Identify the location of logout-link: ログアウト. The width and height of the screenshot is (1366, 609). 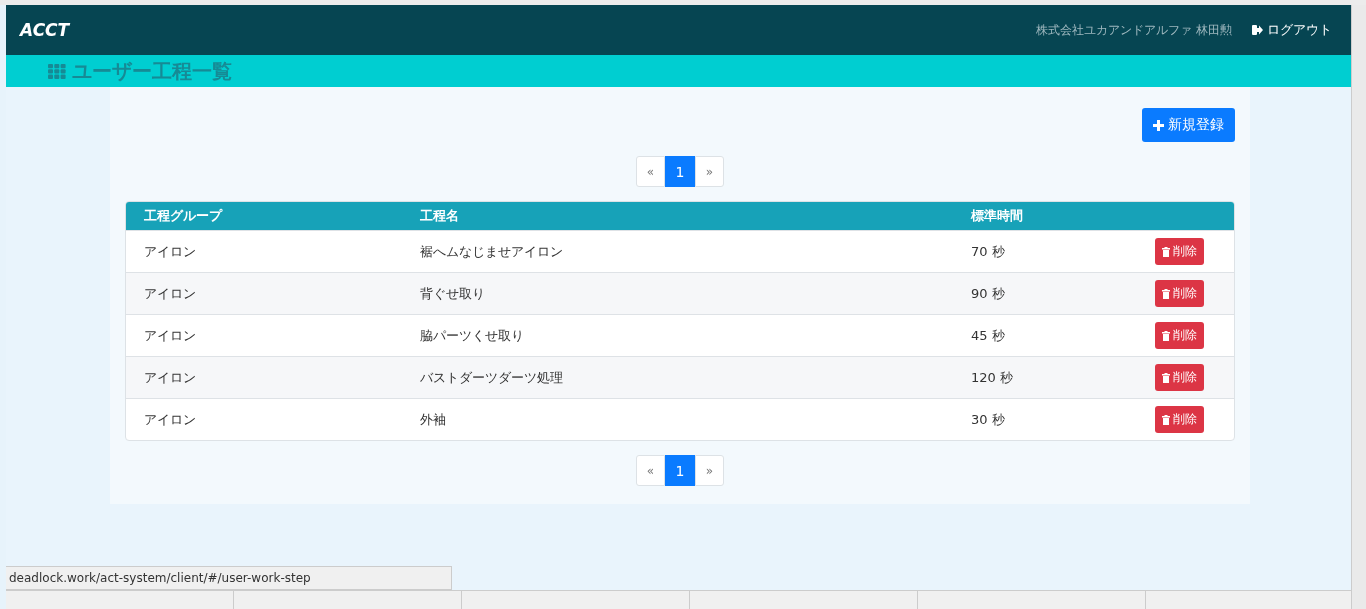
(1292, 30).